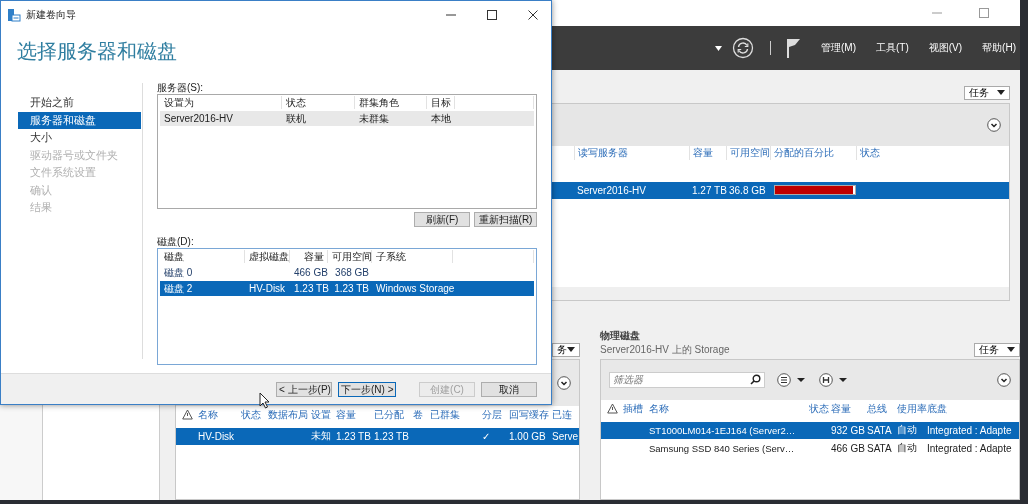 The image size is (1028, 504). What do you see at coordinates (566, 349) in the screenshot?
I see `tasks-button: 务` at bounding box center [566, 349].